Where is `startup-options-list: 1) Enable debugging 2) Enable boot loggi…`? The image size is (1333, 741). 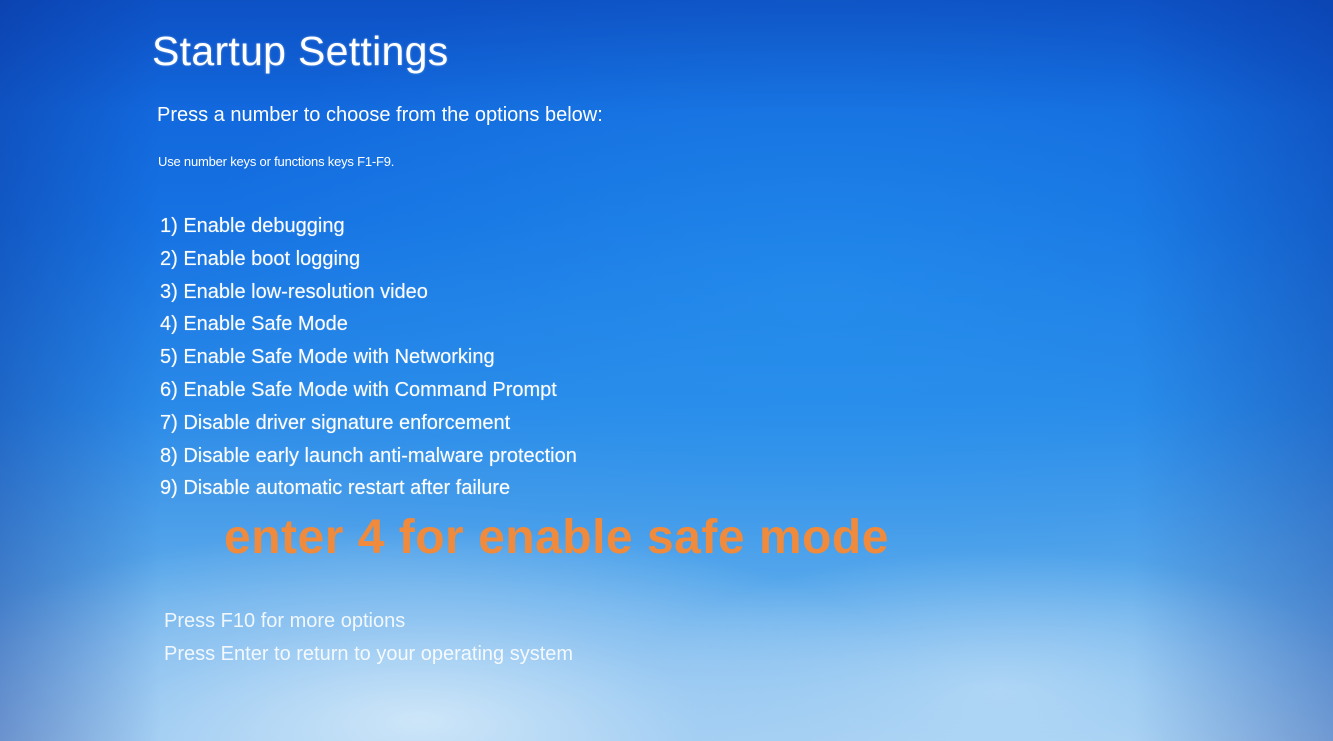 startup-options-list: 1) Enable debugging 2) Enable boot loggi… is located at coordinates (368, 359).